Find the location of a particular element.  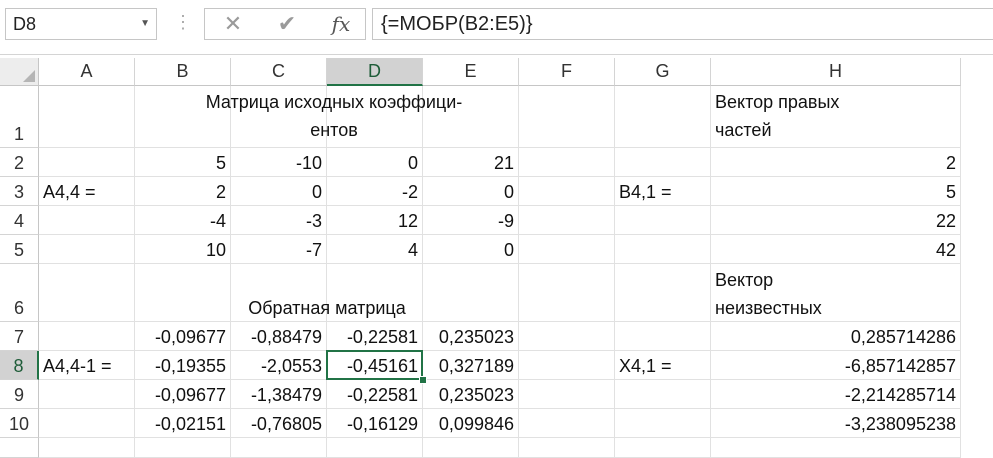

formula-bar: D8 ▼ ⋮ ✕ ✔ fx {=МОБР(B2:E5)} is located at coordinates (496, 27).